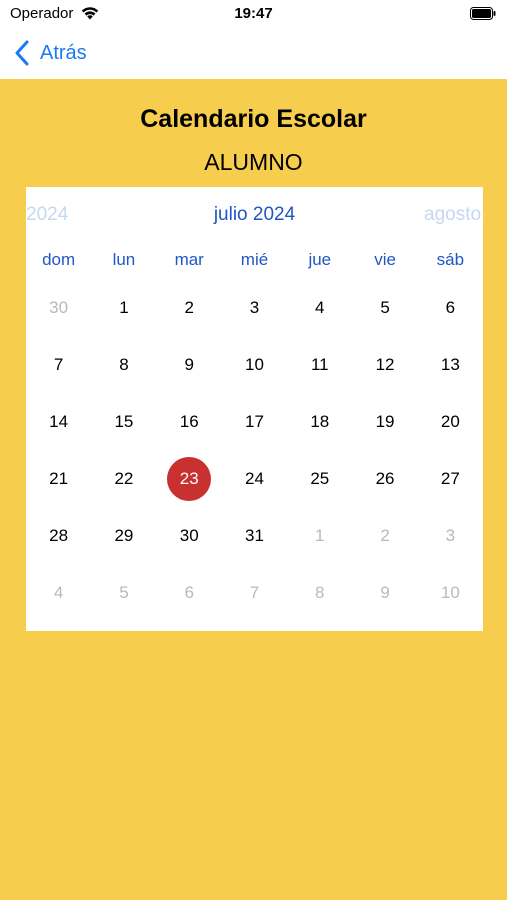 The image size is (507, 900). I want to click on calendar-day: 13, so click(450, 364).